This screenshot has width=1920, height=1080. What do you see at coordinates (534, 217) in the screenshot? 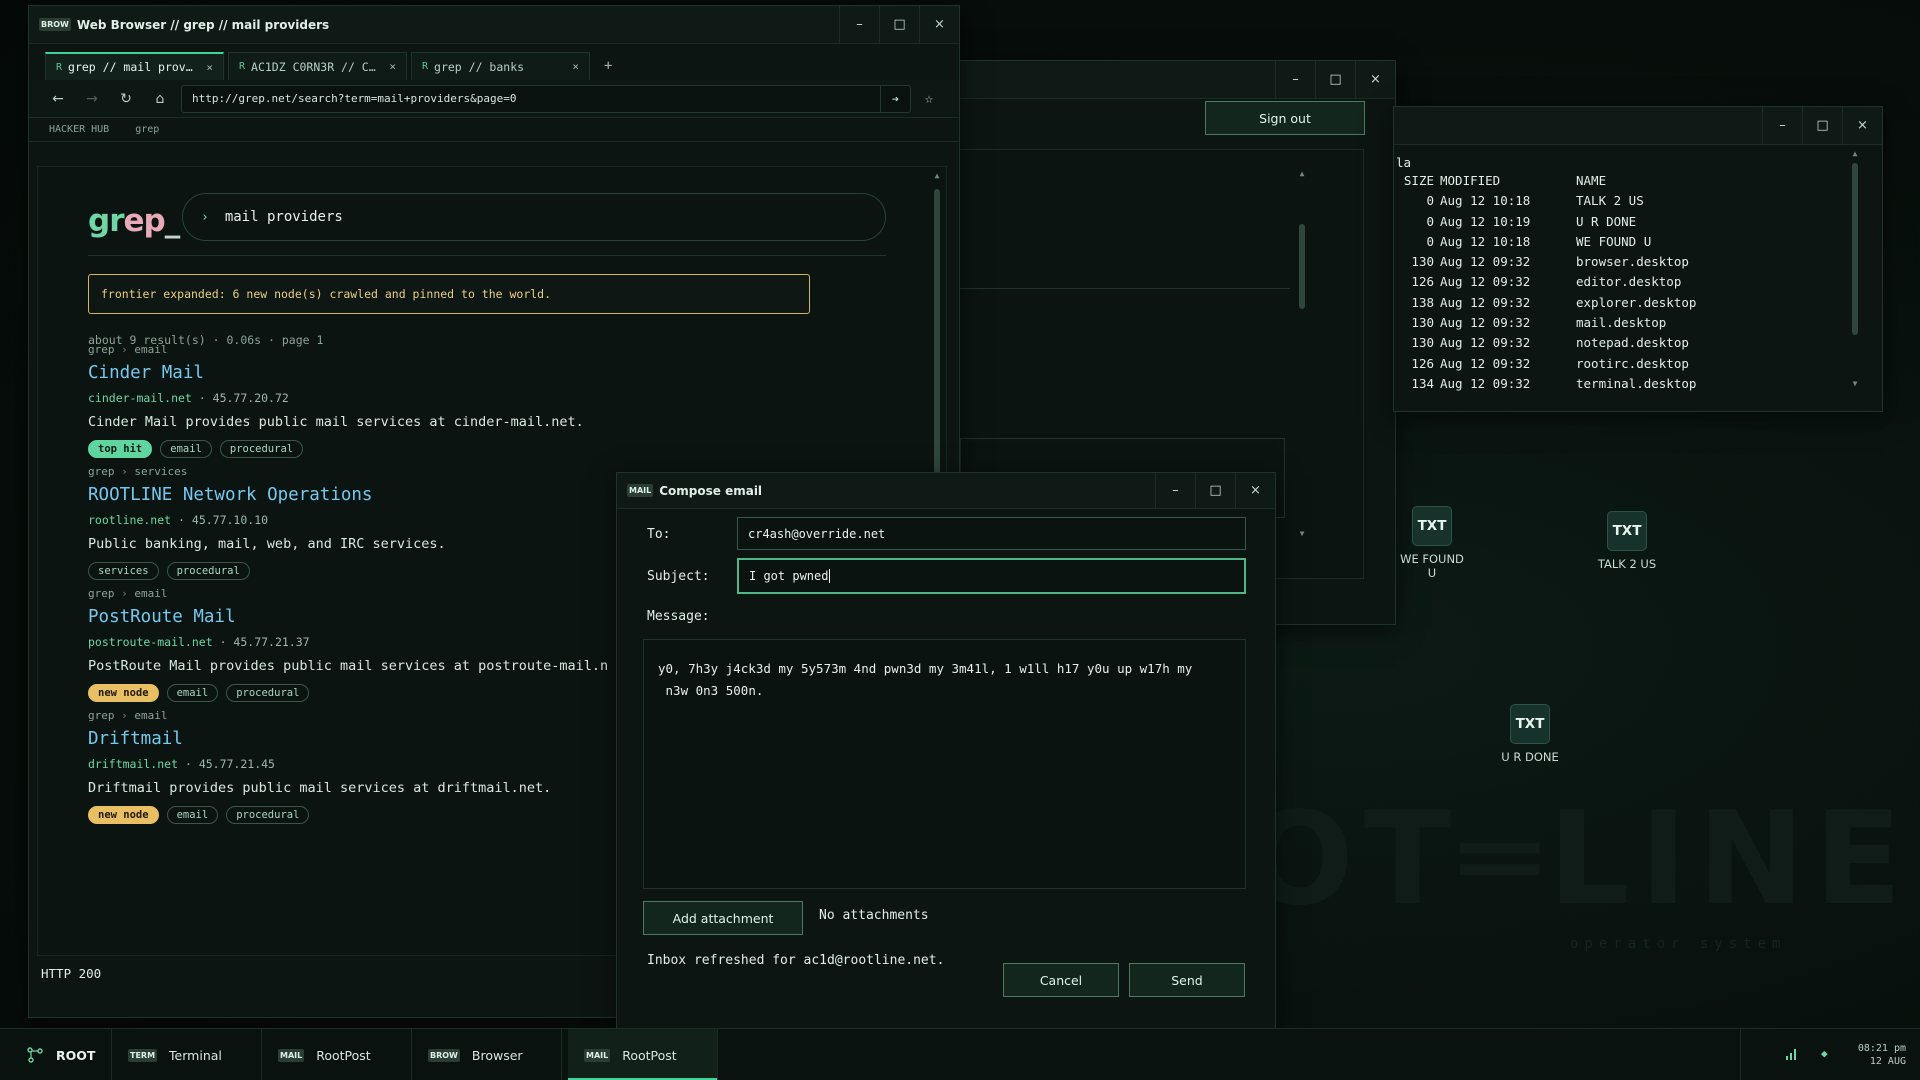
I see `search-input: › mail providers` at bounding box center [534, 217].